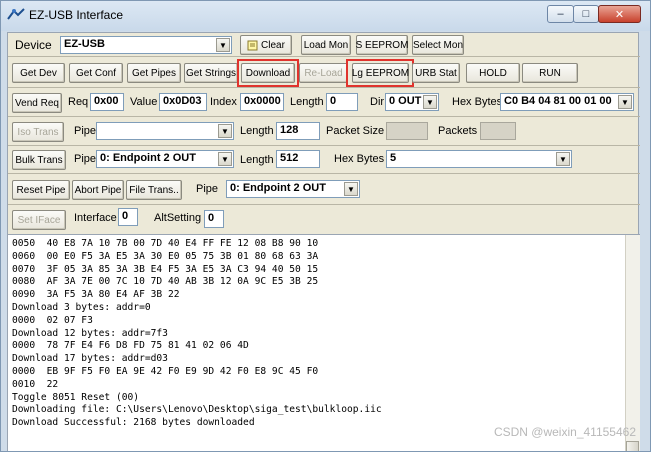 The height and width of the screenshot is (452, 651). Describe the element at coordinates (355, 131) in the screenshot. I see `packet-size-label: Packet Size` at that location.